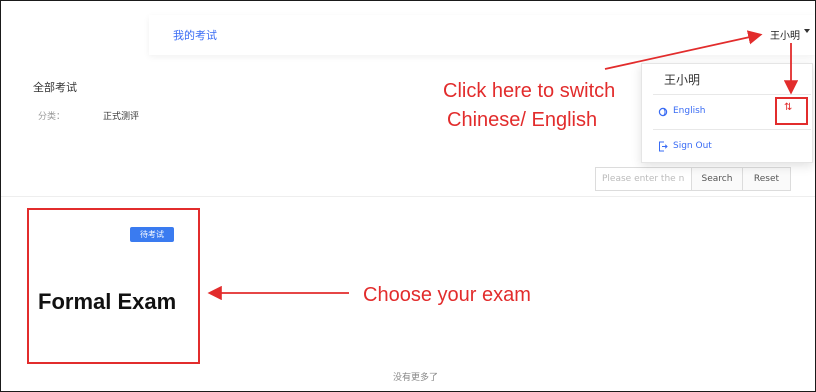  What do you see at coordinates (107, 302) in the screenshot?
I see `exam-title: Formal Exam` at bounding box center [107, 302].